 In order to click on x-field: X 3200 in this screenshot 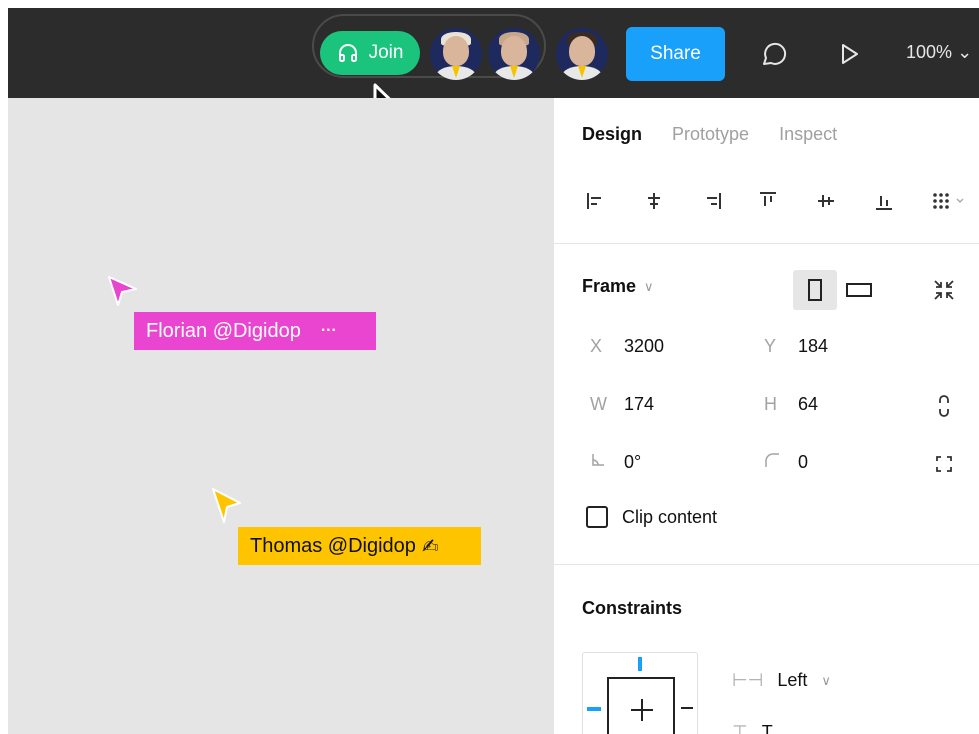, I will do `click(627, 346)`.